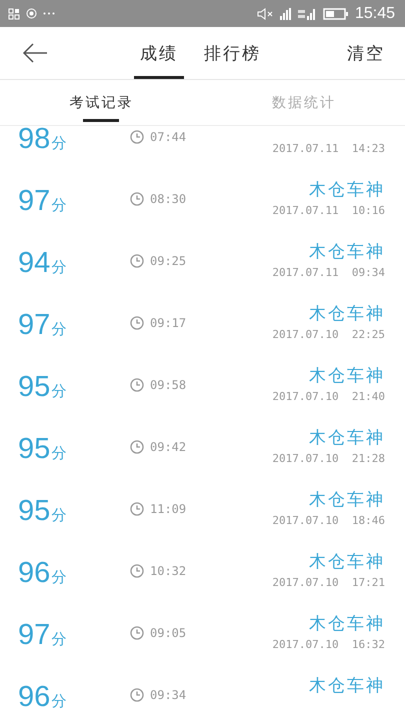 Image resolution: width=405 pixels, height=720 pixels. What do you see at coordinates (374, 13) in the screenshot?
I see `clock-time: 15:45` at bounding box center [374, 13].